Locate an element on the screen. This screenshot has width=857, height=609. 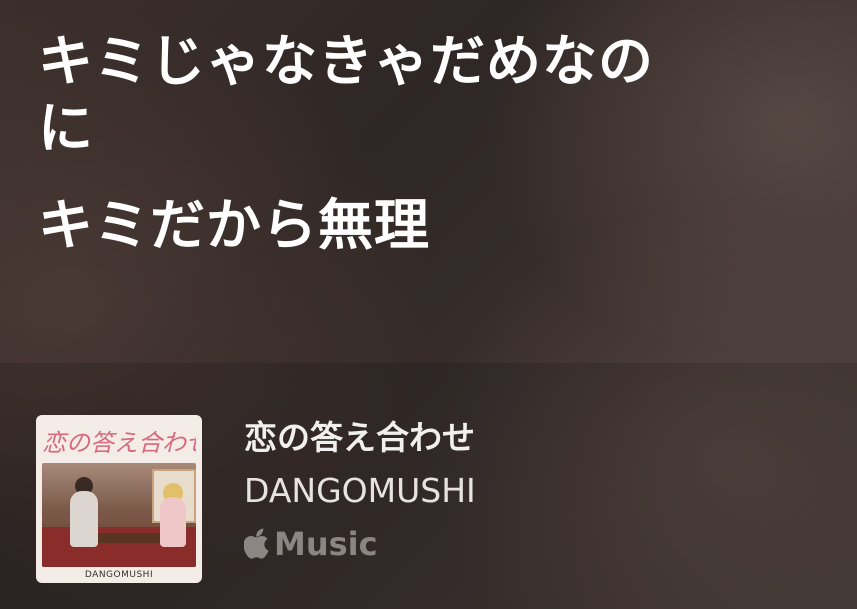
album-art-person-right is located at coordinates (173, 522).